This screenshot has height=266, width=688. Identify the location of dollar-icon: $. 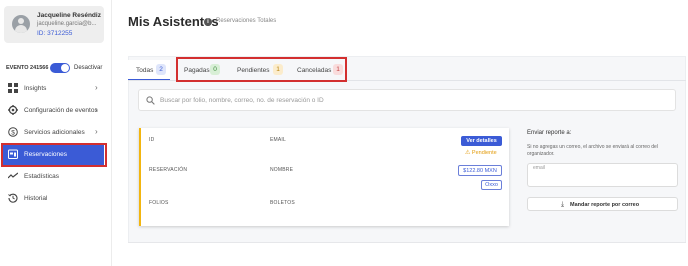
(13, 132).